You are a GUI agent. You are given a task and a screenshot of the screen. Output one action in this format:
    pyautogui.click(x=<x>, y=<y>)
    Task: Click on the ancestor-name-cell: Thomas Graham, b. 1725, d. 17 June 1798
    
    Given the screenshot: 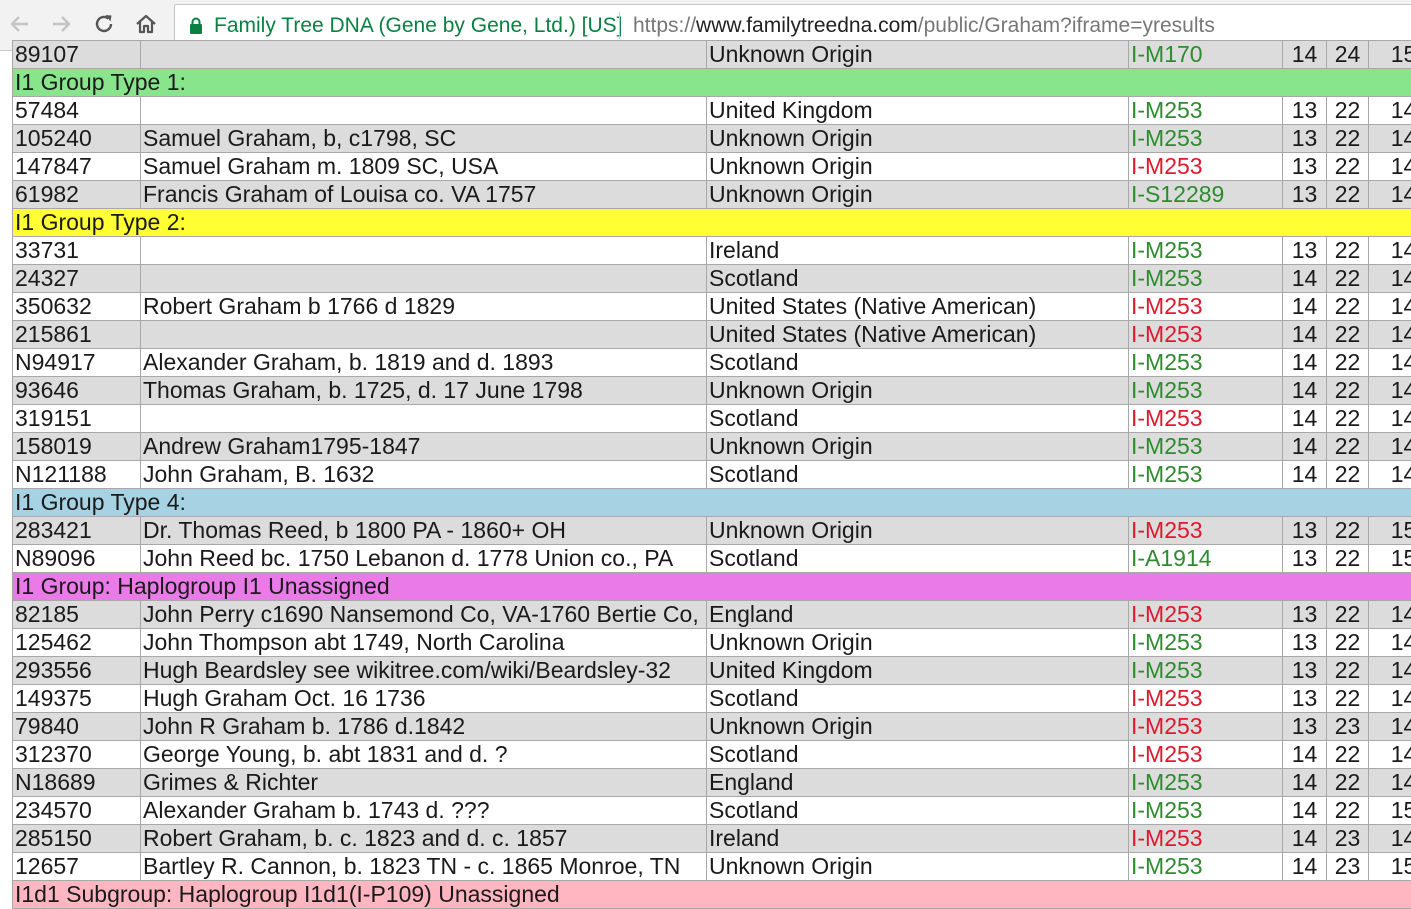 What is the action you would take?
    pyautogui.click(x=424, y=391)
    